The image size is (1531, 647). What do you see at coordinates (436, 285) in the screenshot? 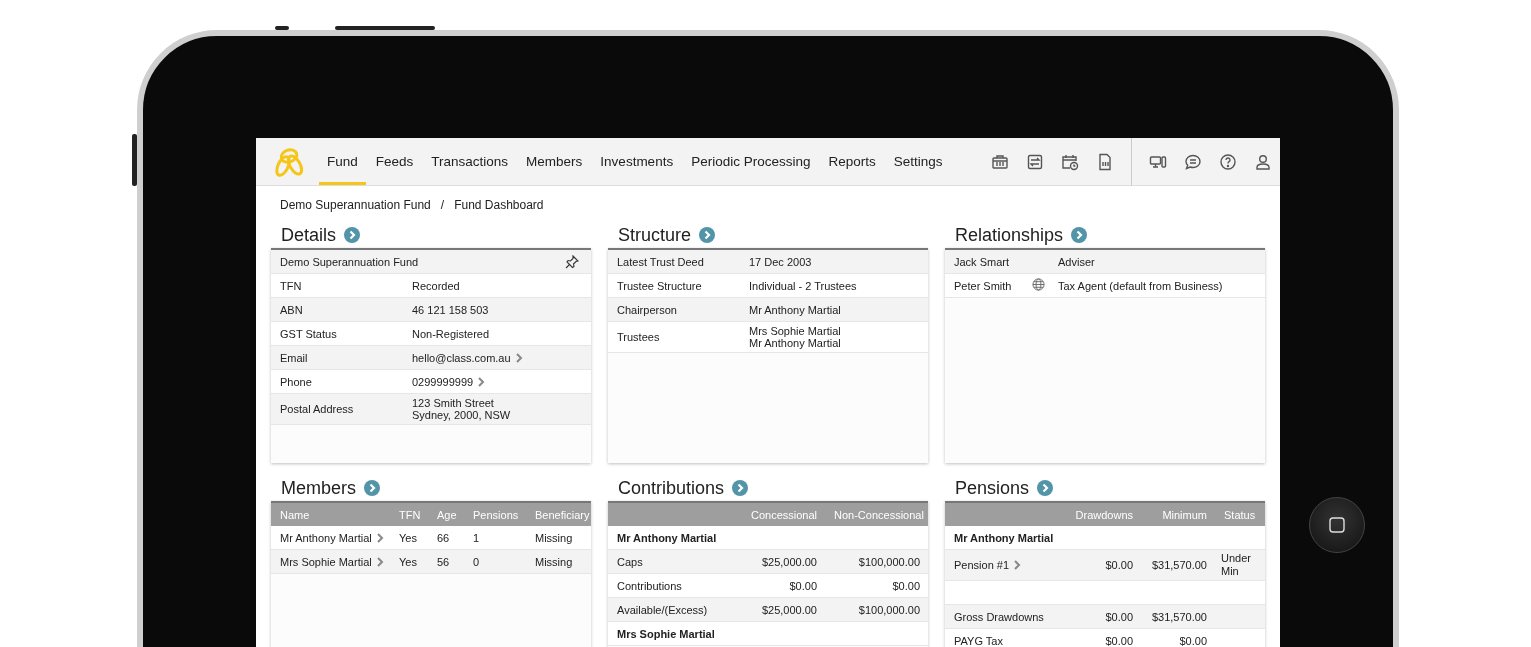
I see `value-text: Recorded` at bounding box center [436, 285].